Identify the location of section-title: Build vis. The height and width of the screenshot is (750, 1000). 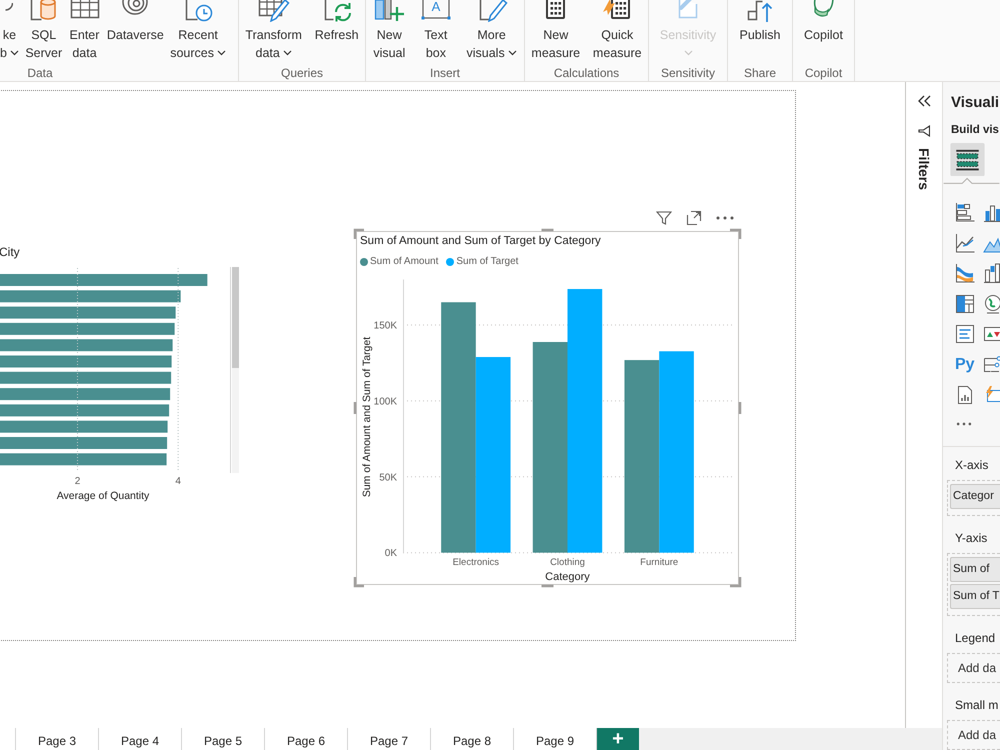
(975, 130).